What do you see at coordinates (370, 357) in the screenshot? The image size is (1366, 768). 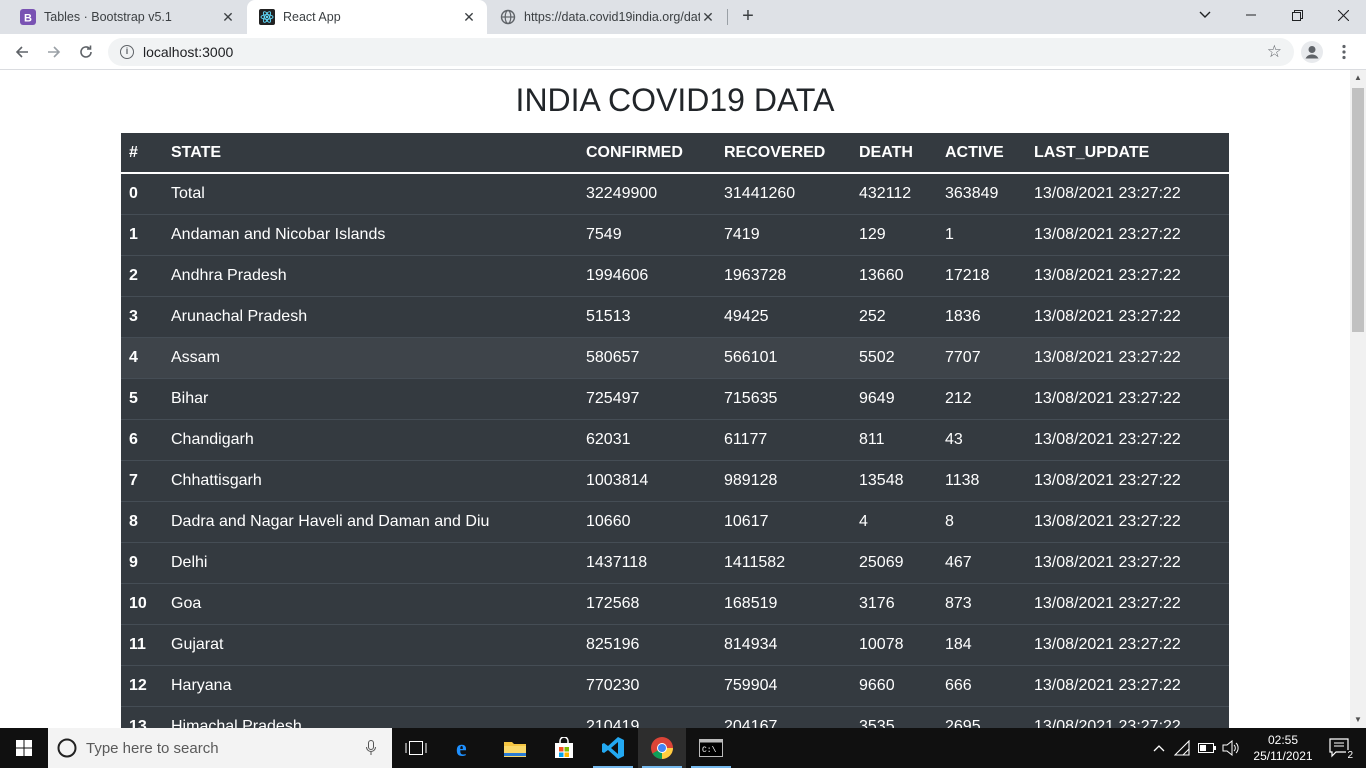 I see `cell-state: Assam` at bounding box center [370, 357].